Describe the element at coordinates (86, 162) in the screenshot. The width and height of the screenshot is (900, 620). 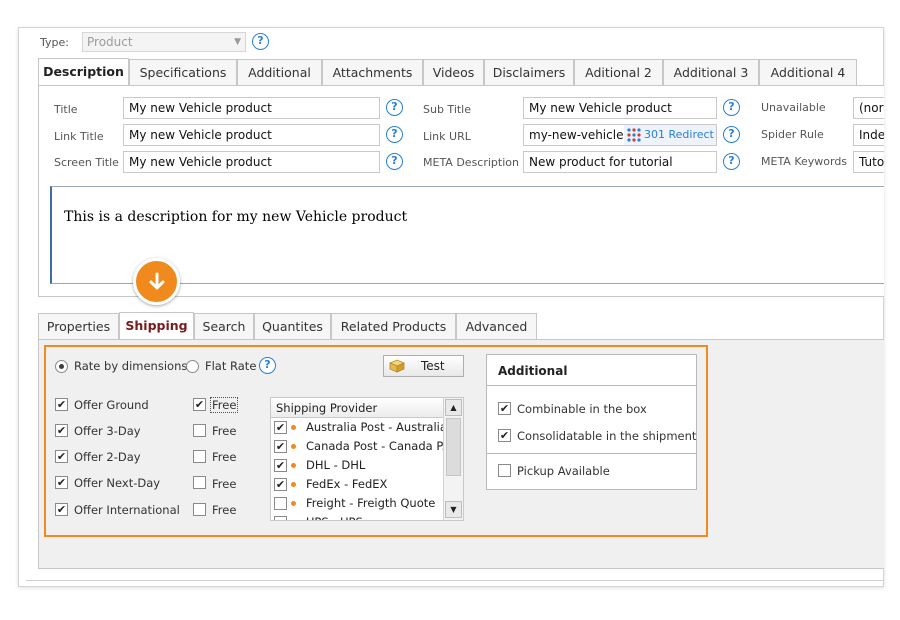
I see `screen-title-label: Screen Title` at that location.